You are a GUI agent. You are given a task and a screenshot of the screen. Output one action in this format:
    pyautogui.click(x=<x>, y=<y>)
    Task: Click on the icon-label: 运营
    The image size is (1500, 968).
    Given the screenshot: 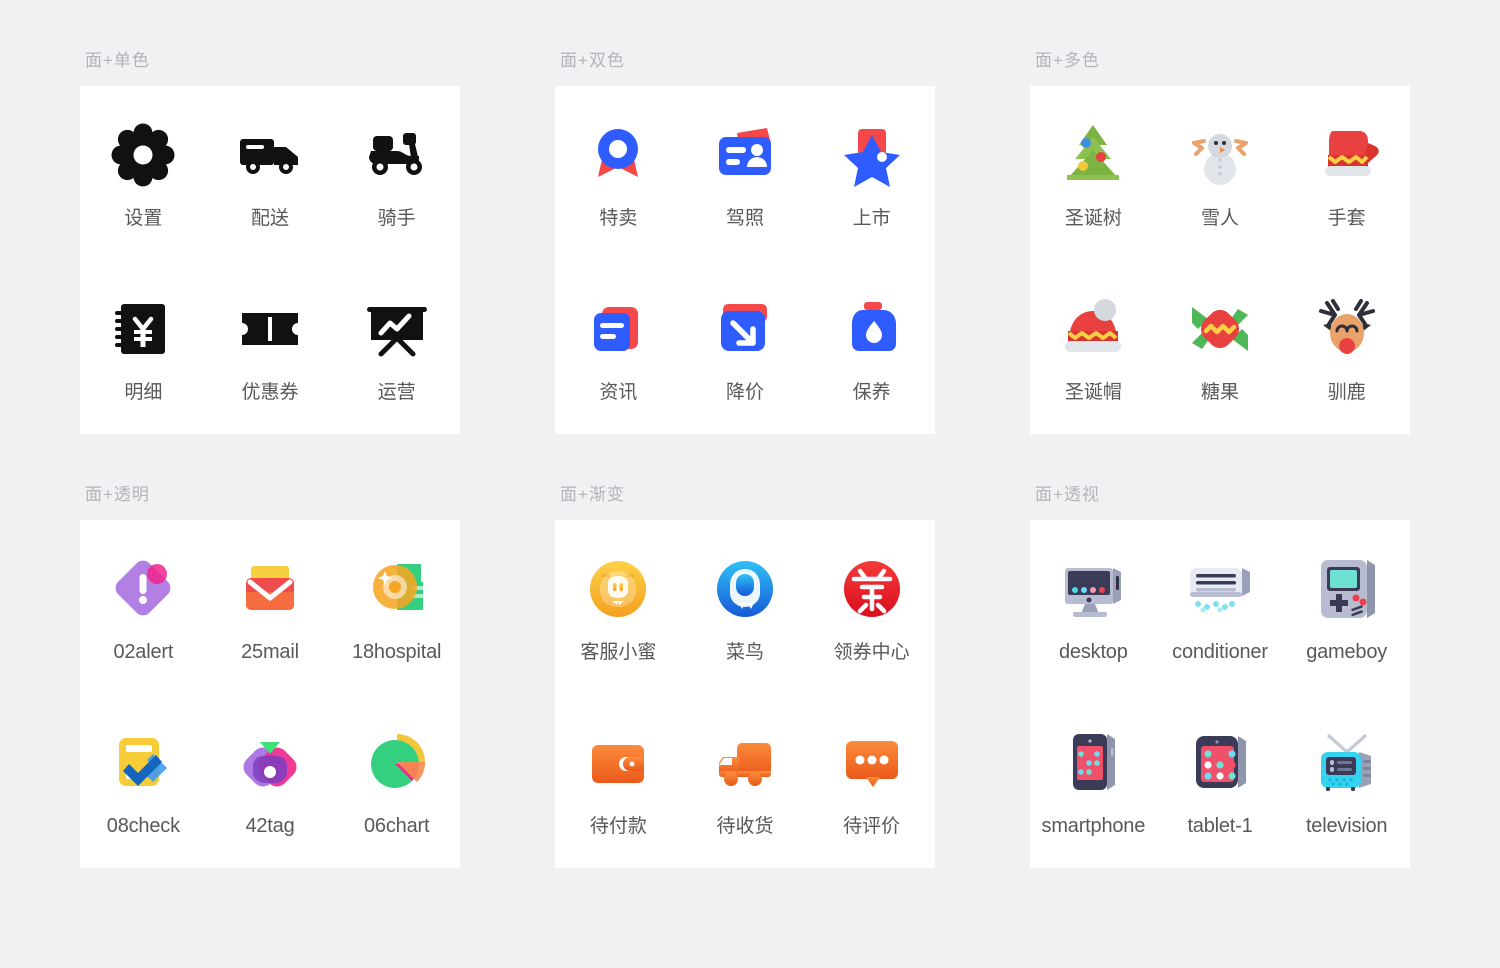 What is the action you would take?
    pyautogui.click(x=396, y=392)
    